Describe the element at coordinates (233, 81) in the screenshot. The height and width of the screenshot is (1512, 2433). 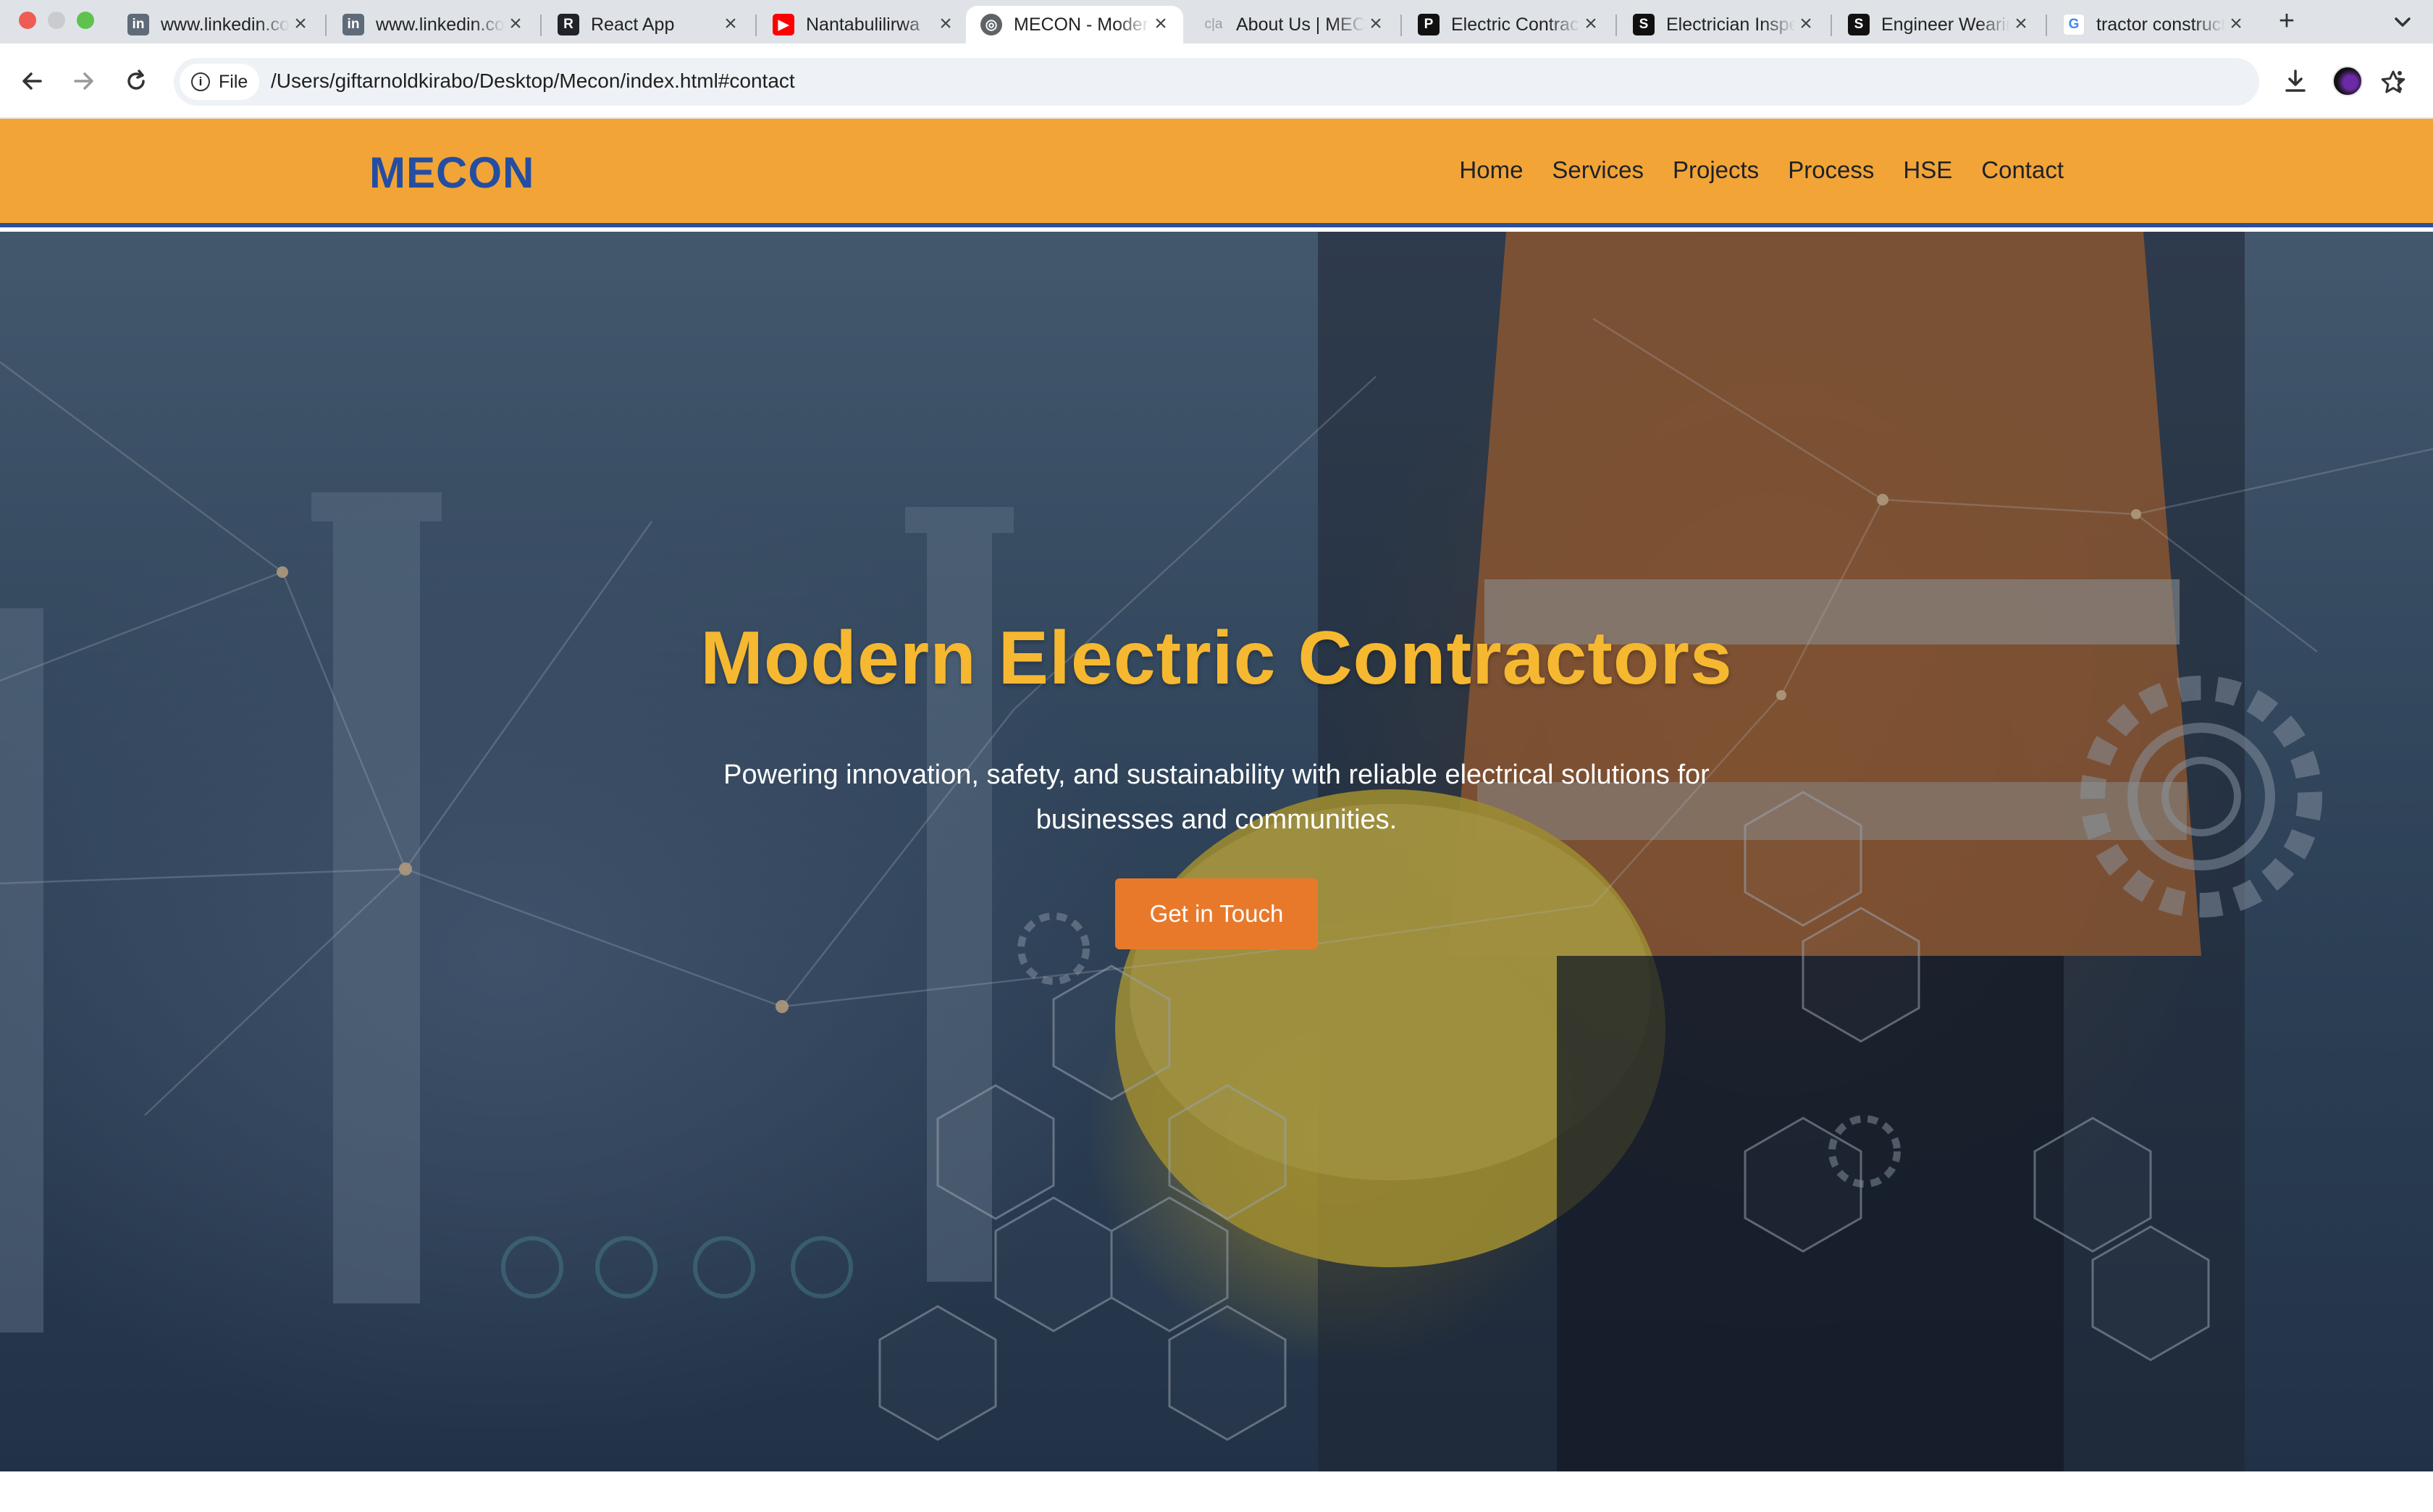
I see `site-chip-label: File` at that location.